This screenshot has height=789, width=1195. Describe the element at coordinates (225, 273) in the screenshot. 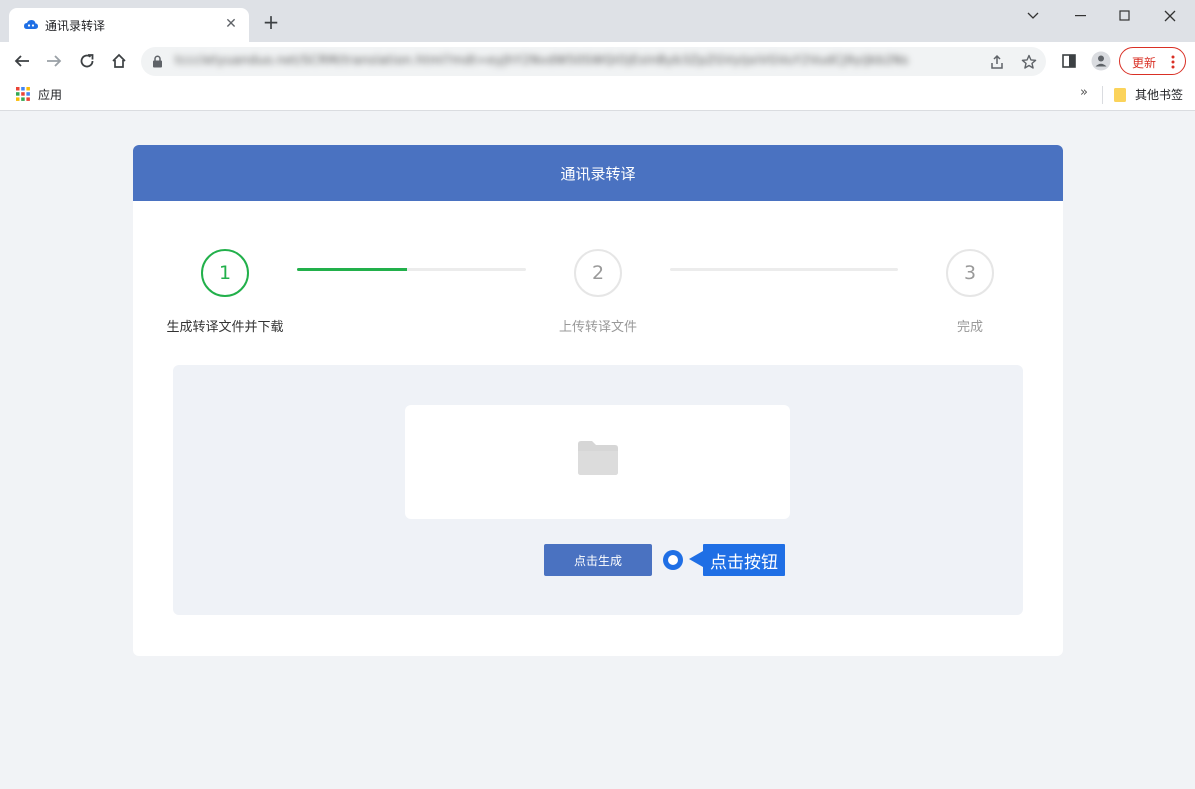

I see `step-1-circle: 1` at that location.